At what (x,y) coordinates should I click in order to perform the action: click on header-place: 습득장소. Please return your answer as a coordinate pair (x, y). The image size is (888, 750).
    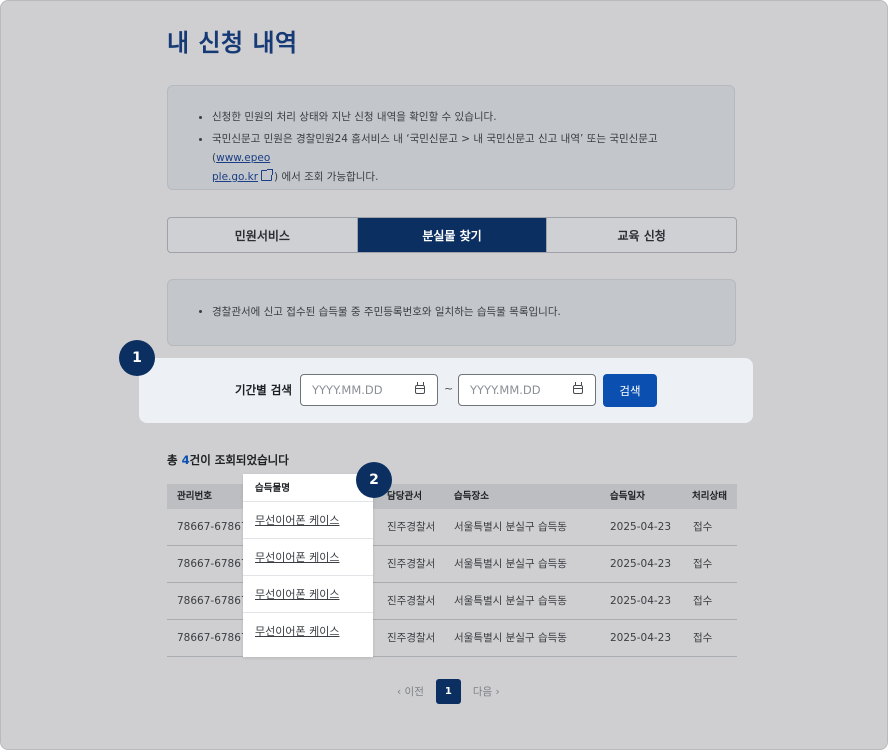
    Looking at the image, I should click on (471, 496).